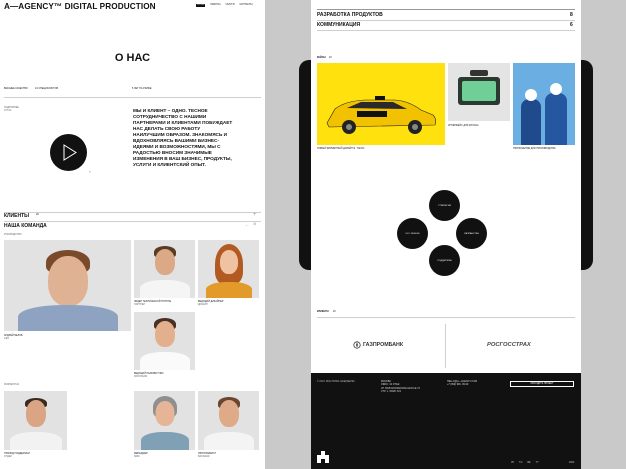 The width and height of the screenshot is (626, 469). What do you see at coordinates (509, 345) in the screenshot?
I see `client-logo-rosgosstrakh: РОСГОССТРАХ` at bounding box center [509, 345].